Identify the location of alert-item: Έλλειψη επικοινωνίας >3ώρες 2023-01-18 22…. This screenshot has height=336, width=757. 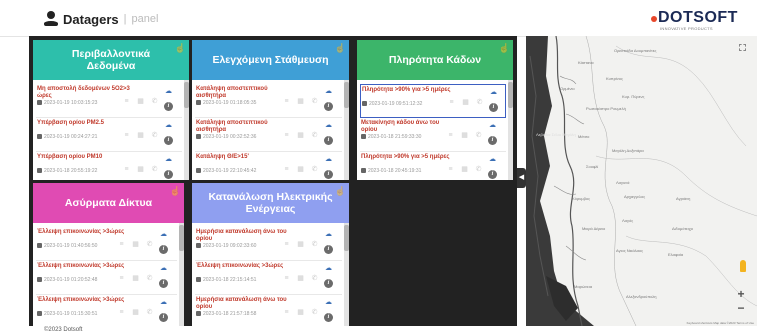
(268, 278).